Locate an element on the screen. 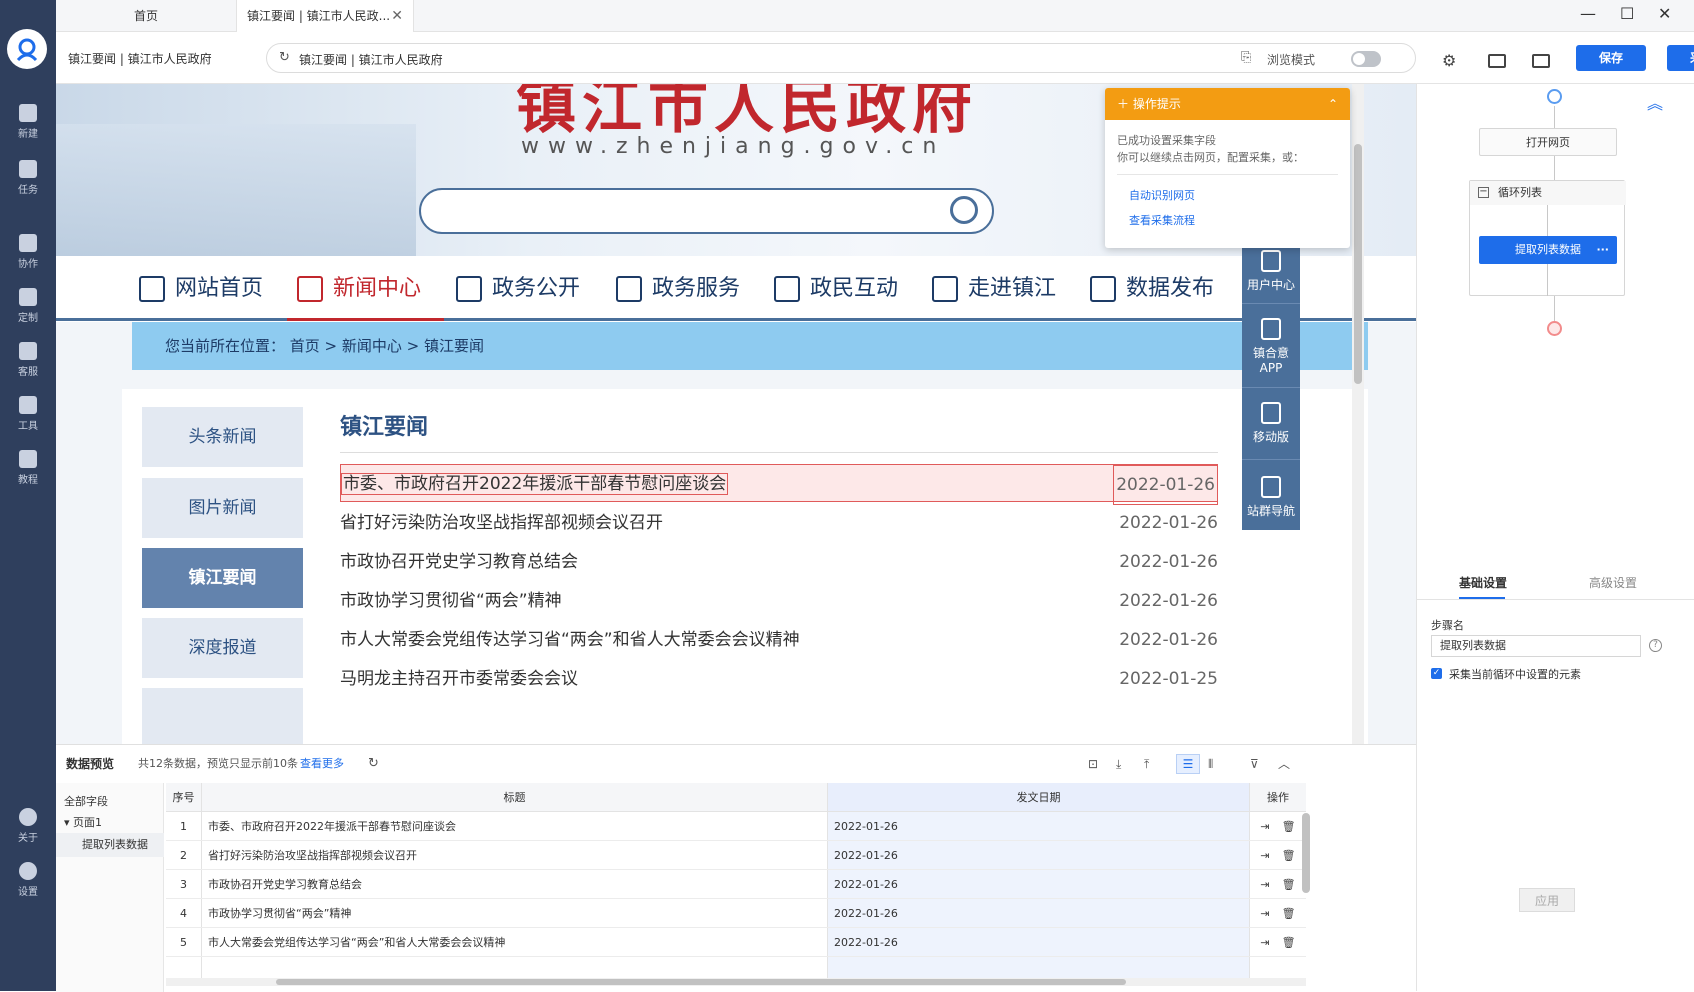 The image size is (1694, 992). nav-news-center: 新闻中心 is located at coordinates (359, 289).